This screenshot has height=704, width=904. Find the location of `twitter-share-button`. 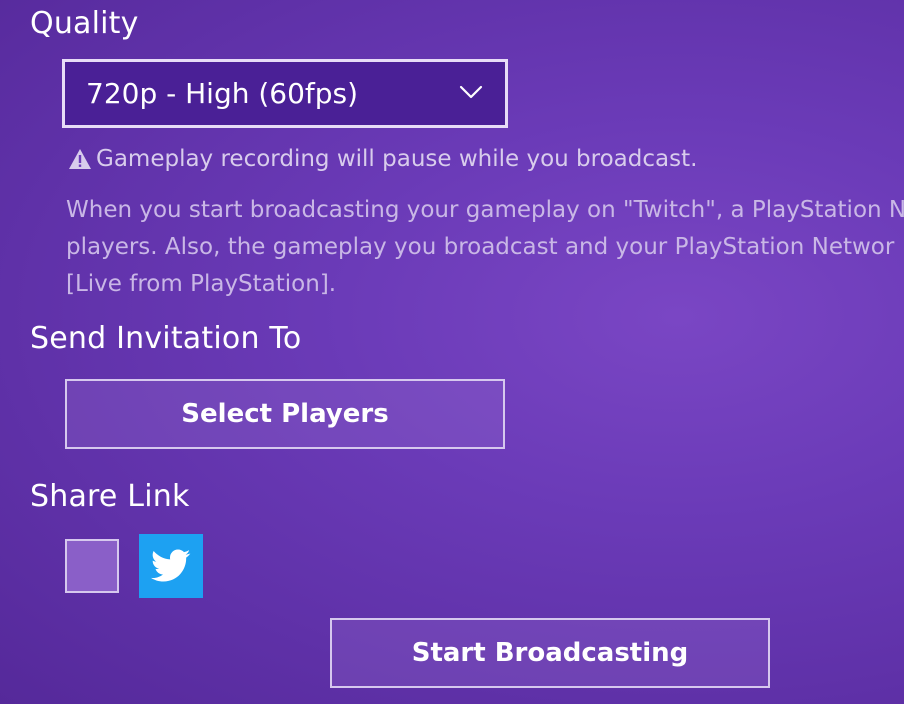

twitter-share-button is located at coordinates (171, 566).